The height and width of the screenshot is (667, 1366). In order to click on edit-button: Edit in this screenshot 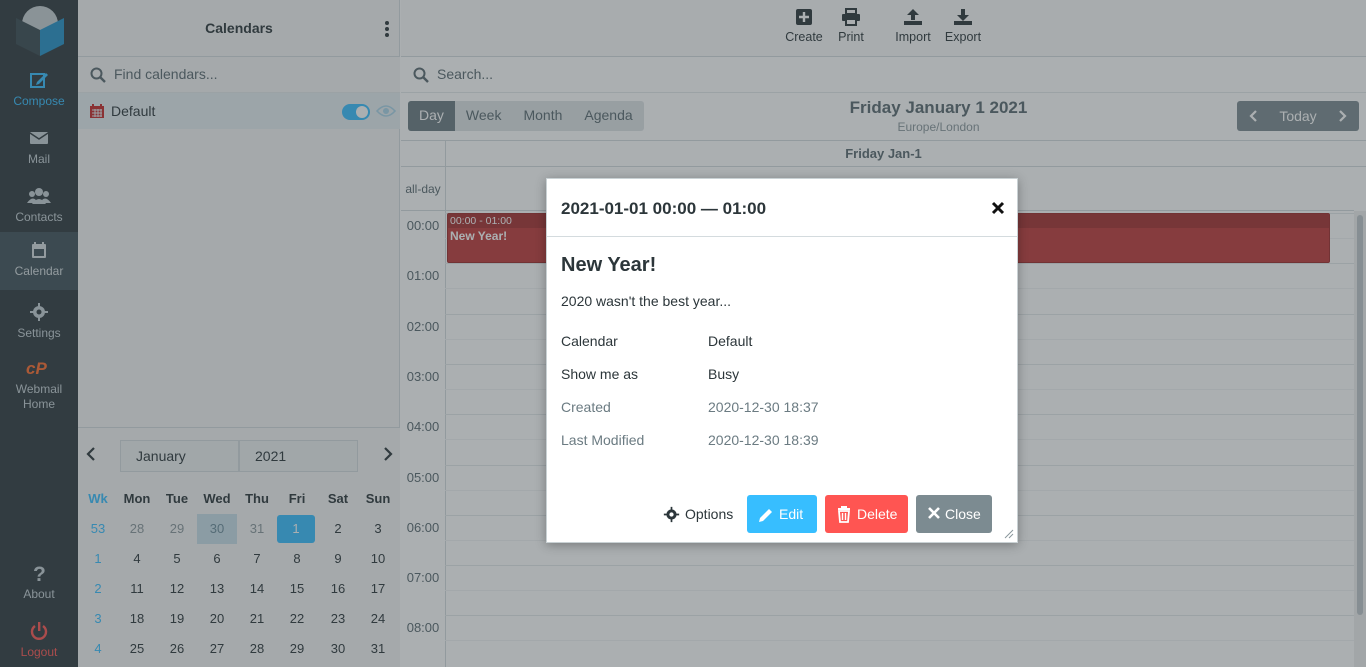, I will do `click(782, 514)`.